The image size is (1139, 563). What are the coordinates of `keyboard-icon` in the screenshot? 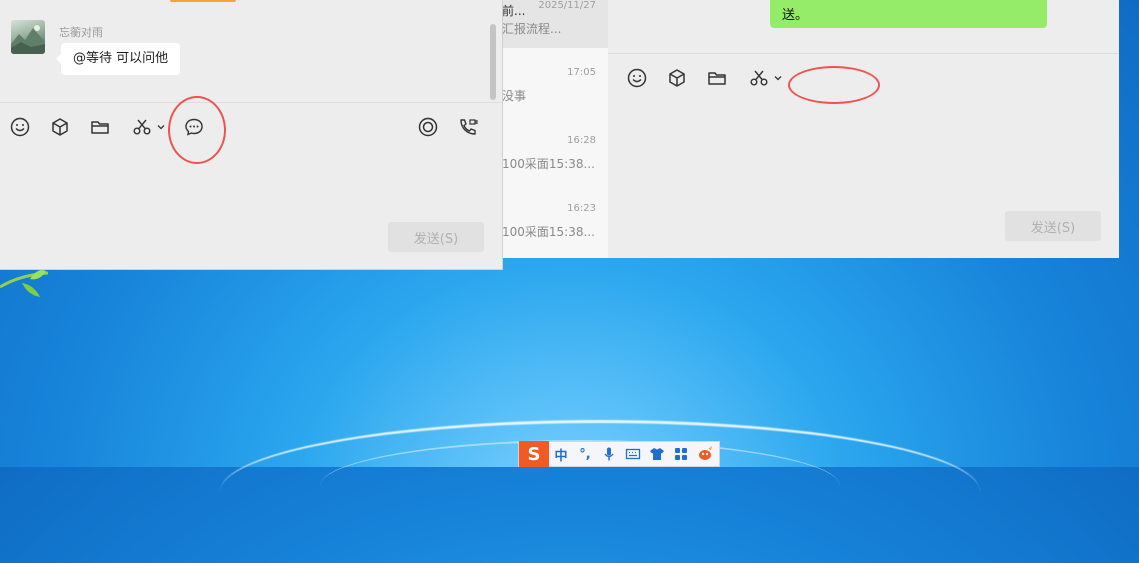 It's located at (633, 454).